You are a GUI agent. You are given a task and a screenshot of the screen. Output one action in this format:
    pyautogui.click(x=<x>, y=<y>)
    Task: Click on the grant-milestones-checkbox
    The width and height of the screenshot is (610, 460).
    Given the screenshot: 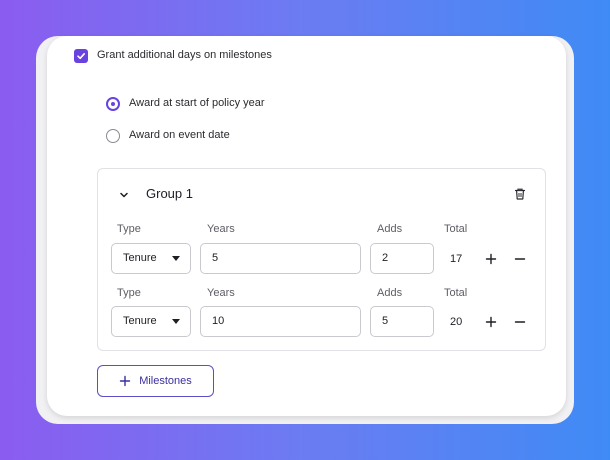 What is the action you would take?
    pyautogui.click(x=81, y=56)
    